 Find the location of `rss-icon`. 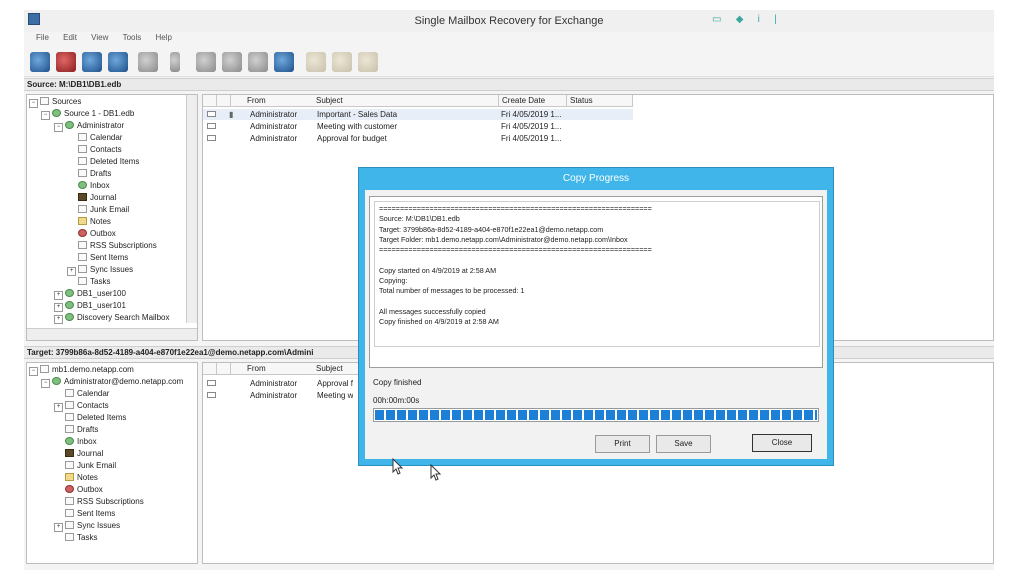

rss-icon is located at coordinates (69, 501).